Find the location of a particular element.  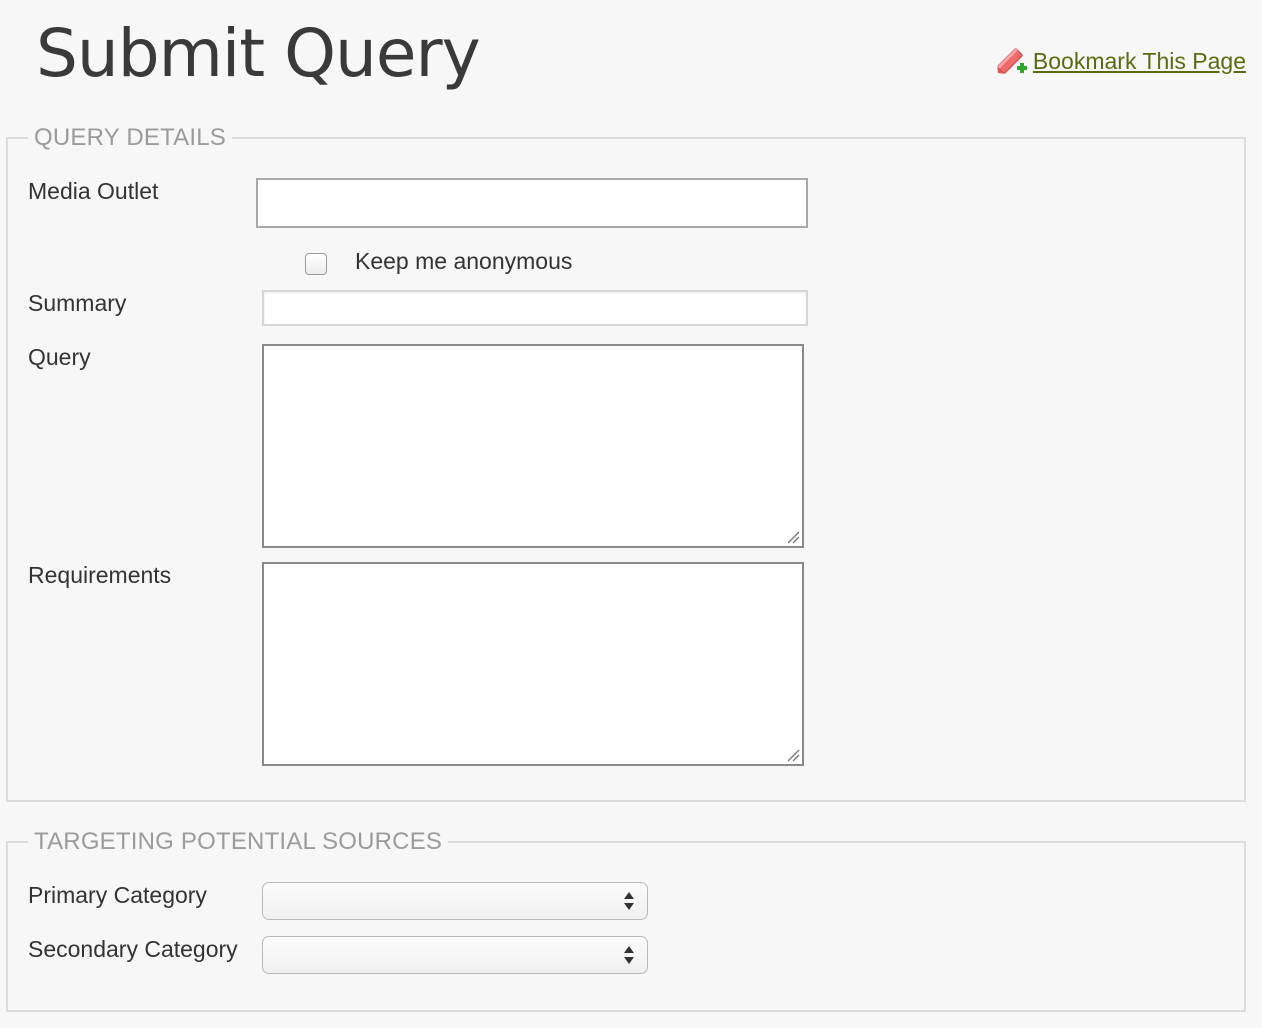

query-details-legend: QUERY DETAILS is located at coordinates (130, 137).